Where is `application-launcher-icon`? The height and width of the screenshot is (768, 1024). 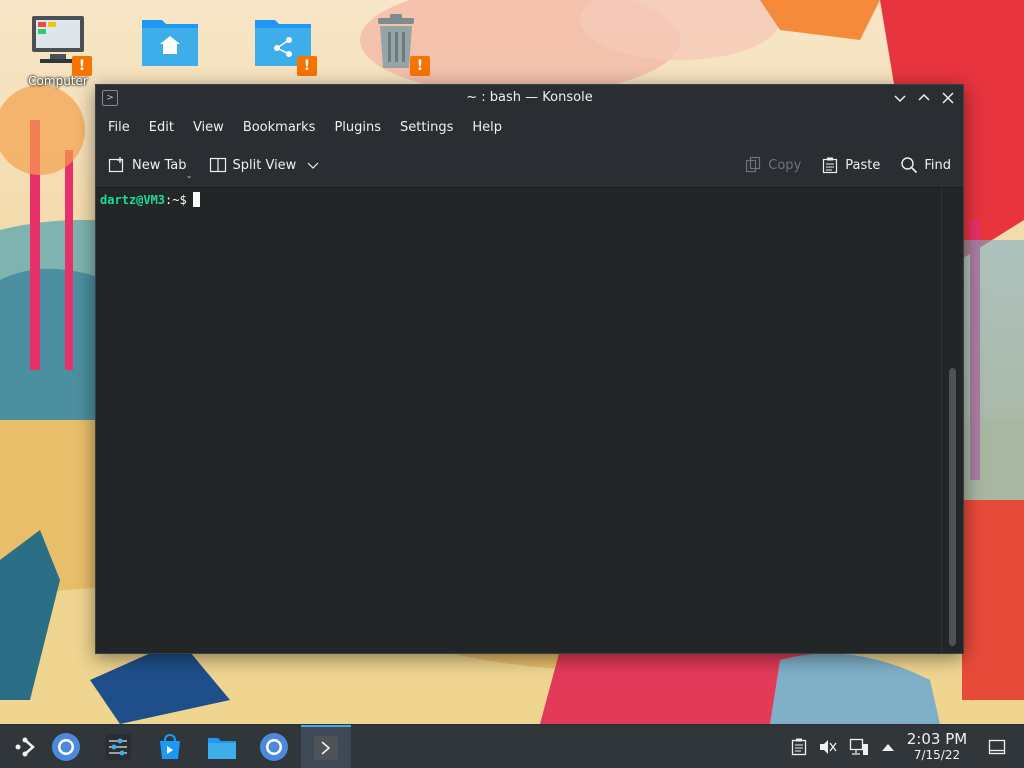 application-launcher-icon is located at coordinates (25, 747).